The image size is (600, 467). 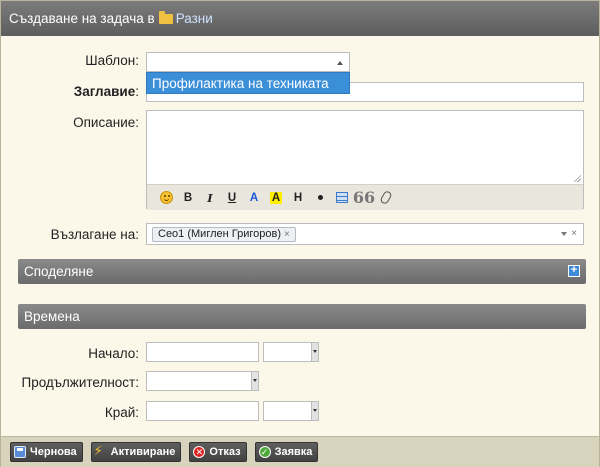 I want to click on dialog-footer: Чернова Активиране ✕ Отказ ✓ Заявка, so click(x=300, y=451).